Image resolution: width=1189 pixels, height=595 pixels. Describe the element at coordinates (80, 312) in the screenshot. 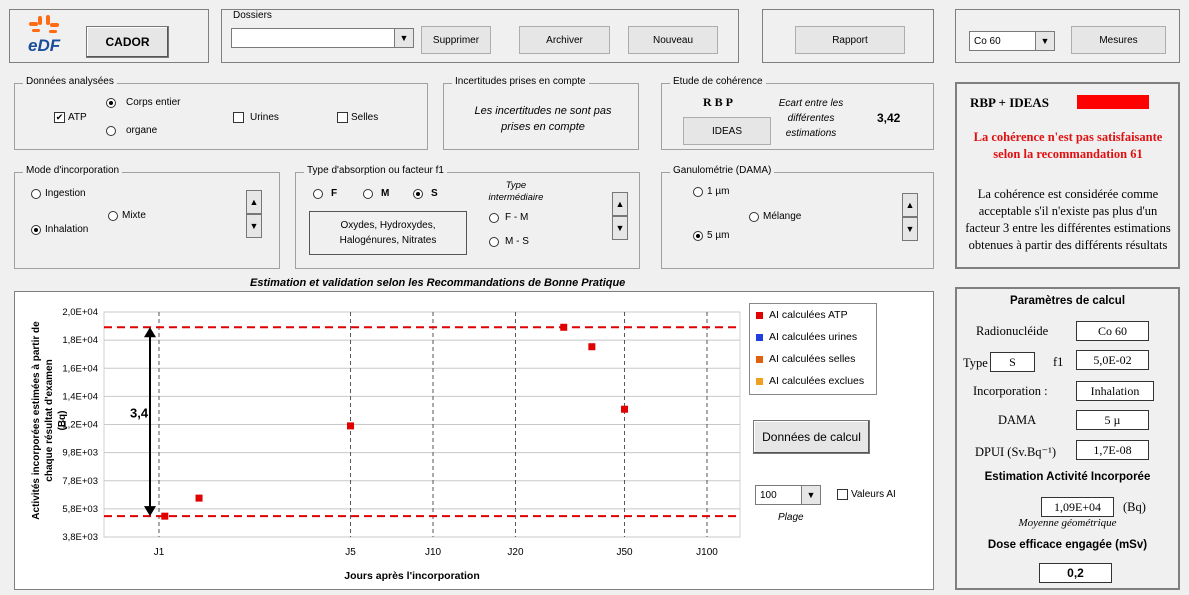

I see `y-tick-label: 2,0E+04` at that location.